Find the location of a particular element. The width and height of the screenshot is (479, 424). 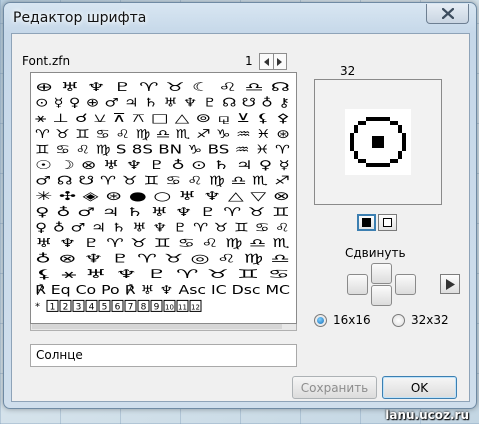

glyph-row: ♀ ♁ ♂ ♃ ♄ ♅ ♆ ♇ ♈ ♉ ♊ is located at coordinates (162, 212).